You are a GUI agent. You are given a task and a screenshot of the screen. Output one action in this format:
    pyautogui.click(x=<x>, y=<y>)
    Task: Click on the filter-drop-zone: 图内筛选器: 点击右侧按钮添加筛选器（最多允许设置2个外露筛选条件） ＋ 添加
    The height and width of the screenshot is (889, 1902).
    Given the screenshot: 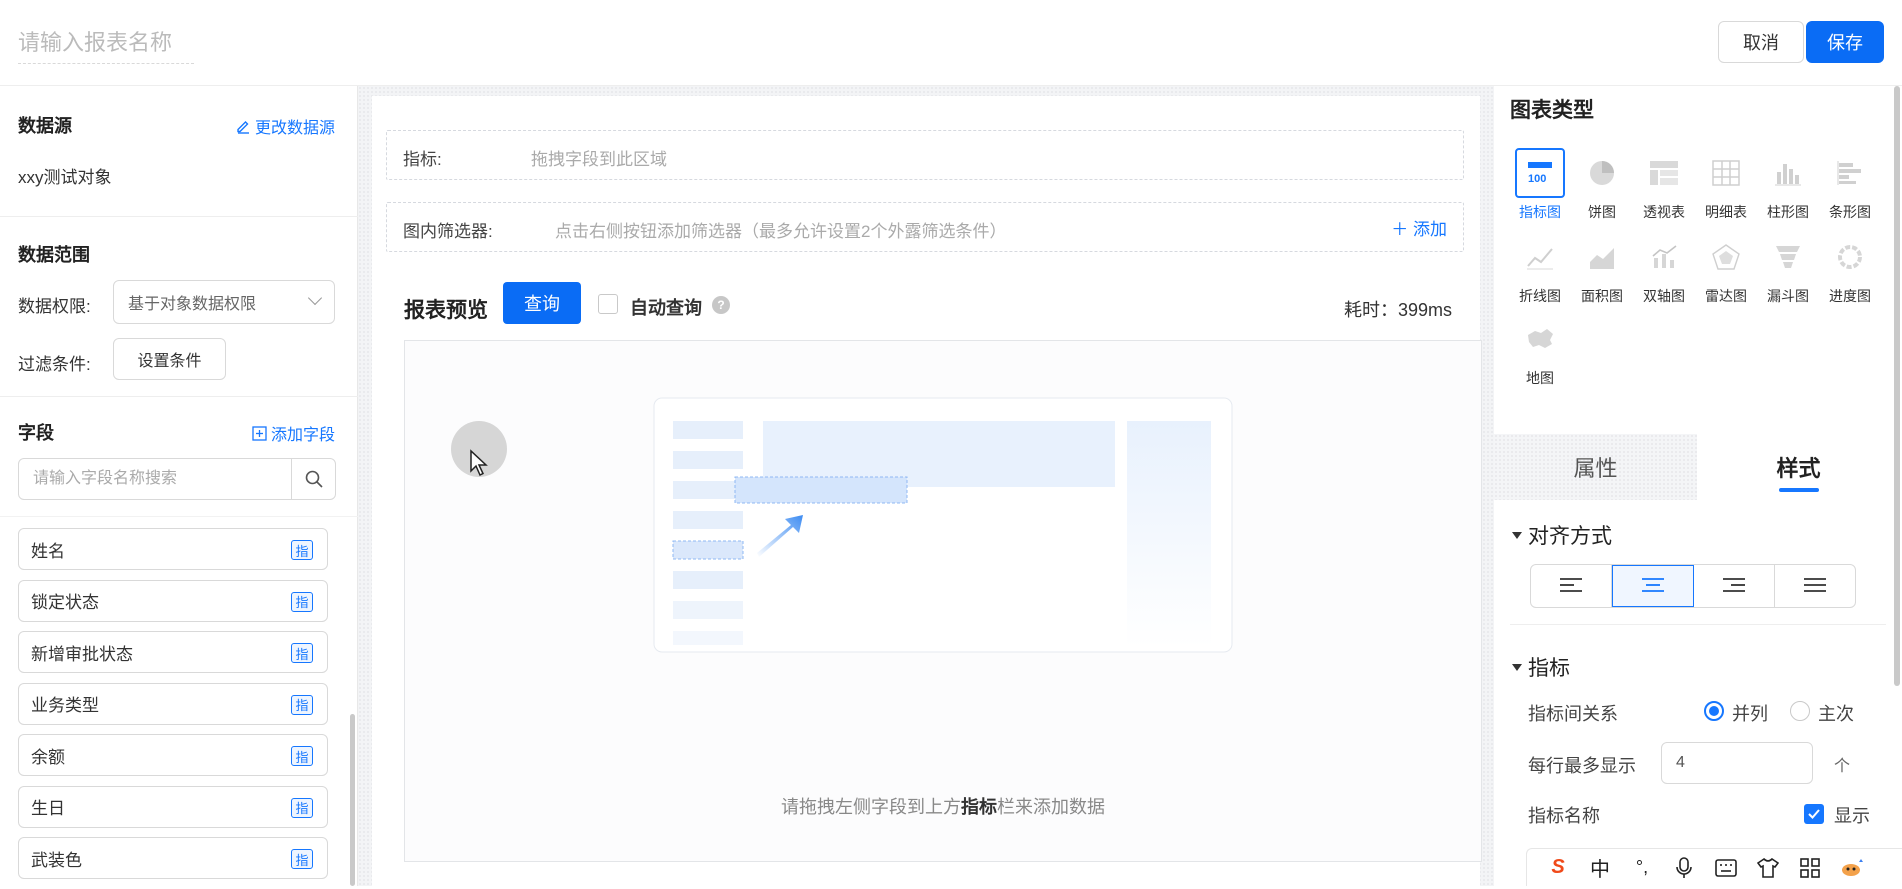 What is the action you would take?
    pyautogui.click(x=925, y=227)
    